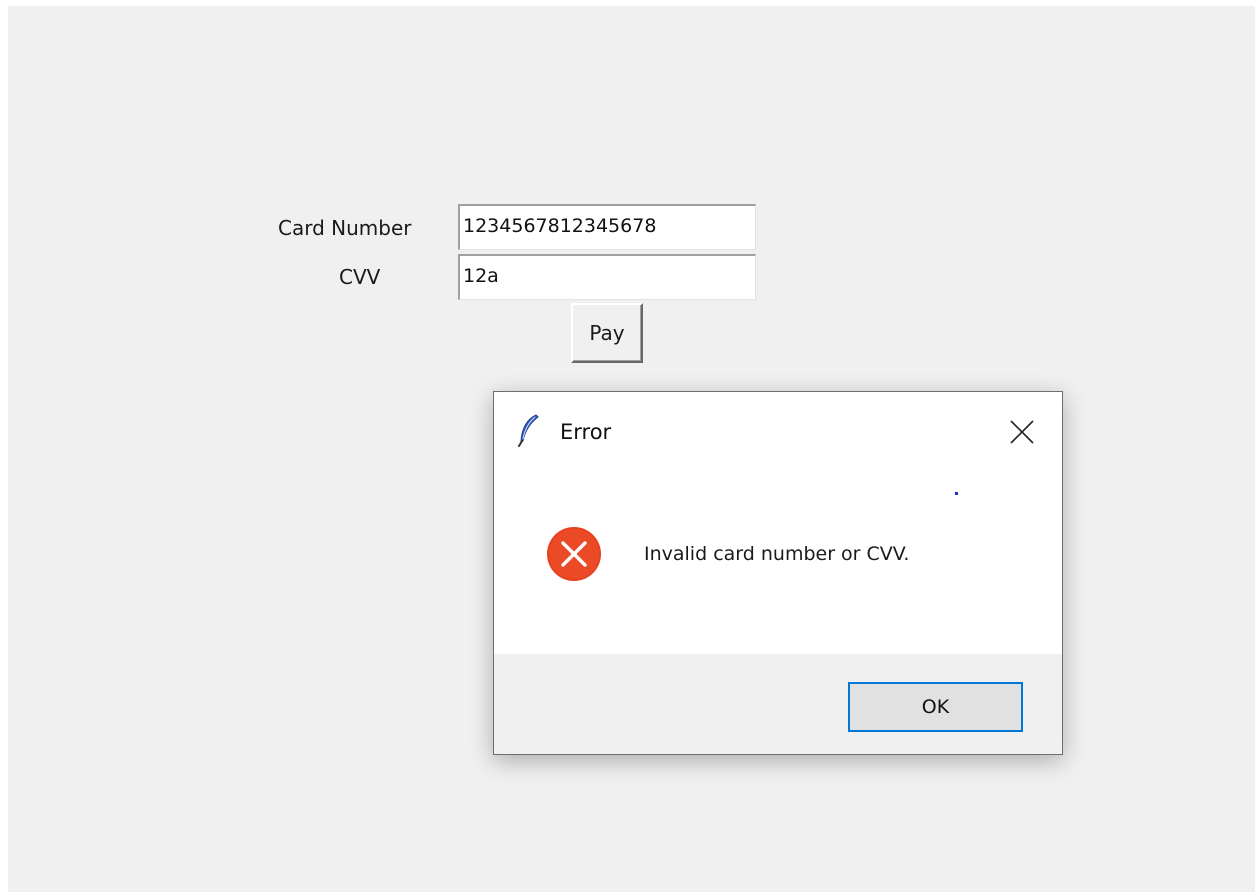 This screenshot has height=892, width=1255. I want to click on dialog-body: Invalid card number or CVV., so click(778, 563).